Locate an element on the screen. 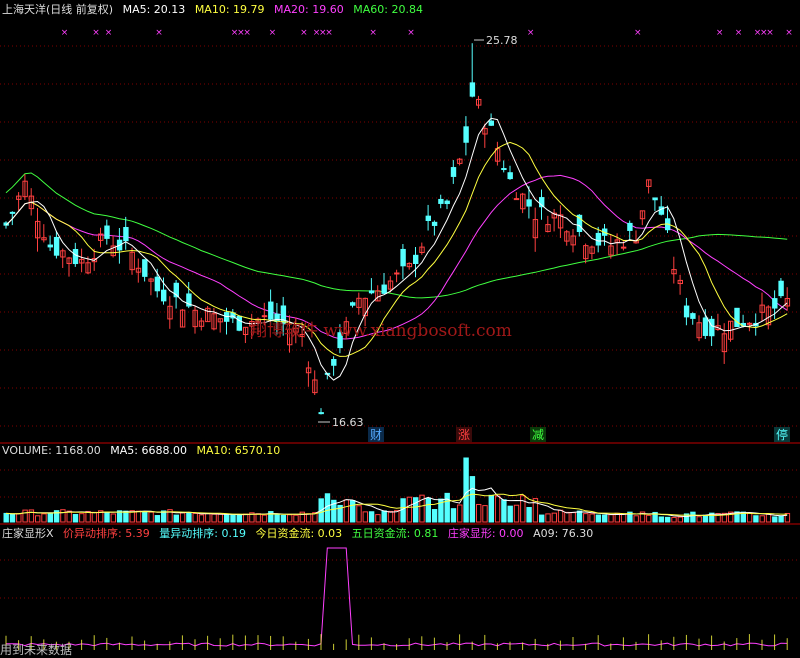 The image size is (800, 658). ma60-value: MA60: 20.84 is located at coordinates (388, 9).